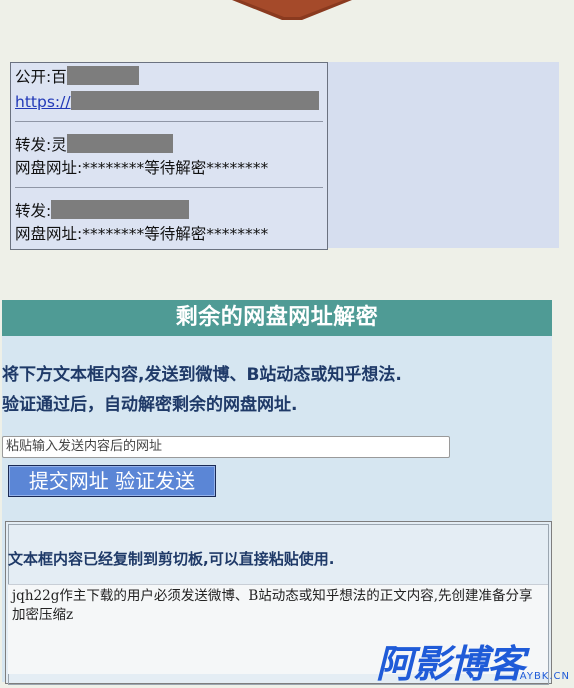  What do you see at coordinates (194, 100) in the screenshot?
I see `redacted-public-url` at bounding box center [194, 100].